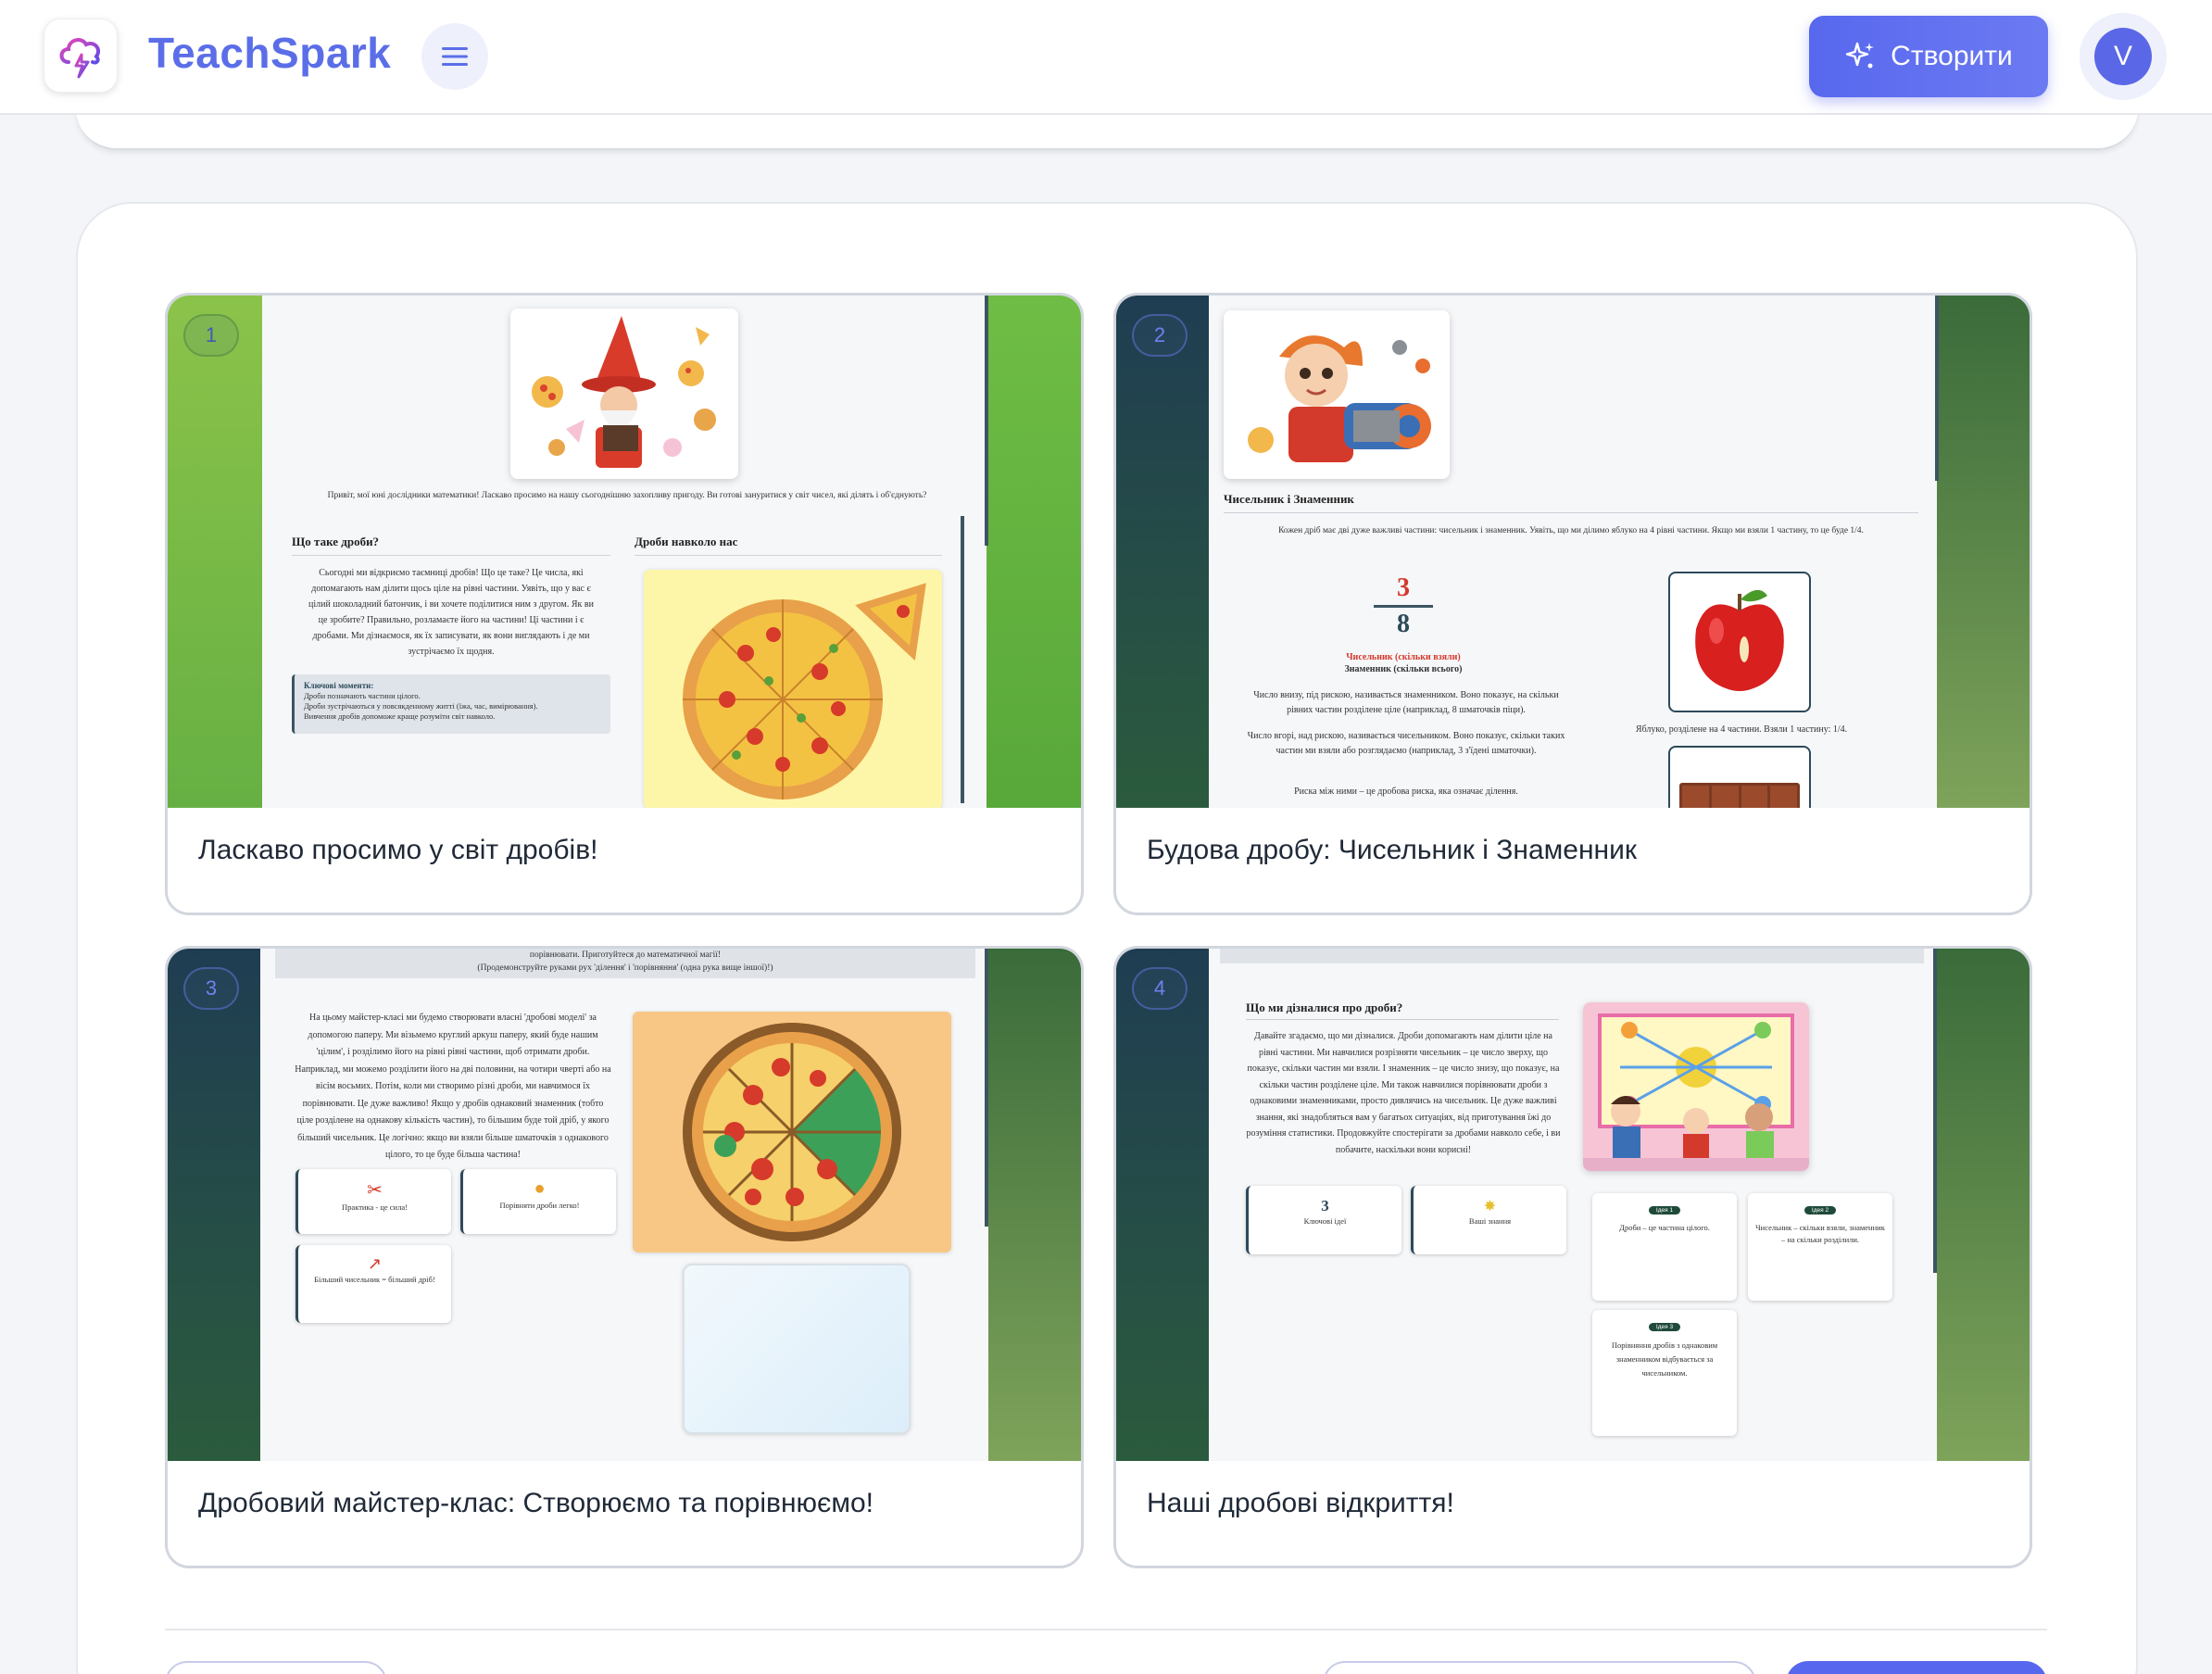 The image size is (2212, 1674). I want to click on sparkle-icon: ✸, so click(1490, 1207).